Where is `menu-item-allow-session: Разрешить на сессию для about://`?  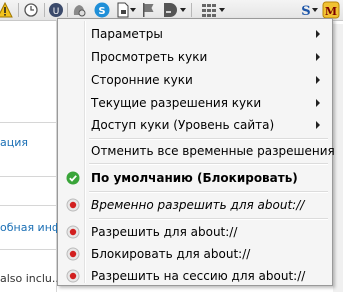 menu-item-allow-session: Разрешить на сессию для about:// is located at coordinates (195, 276).